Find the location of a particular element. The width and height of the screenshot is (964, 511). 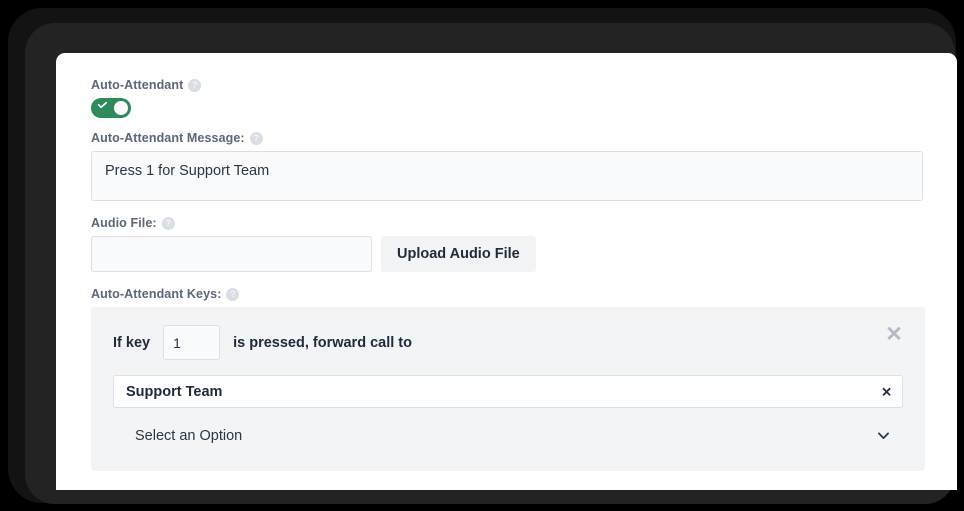

audio-file-label-row: Audio File: ? is located at coordinates (508, 223).